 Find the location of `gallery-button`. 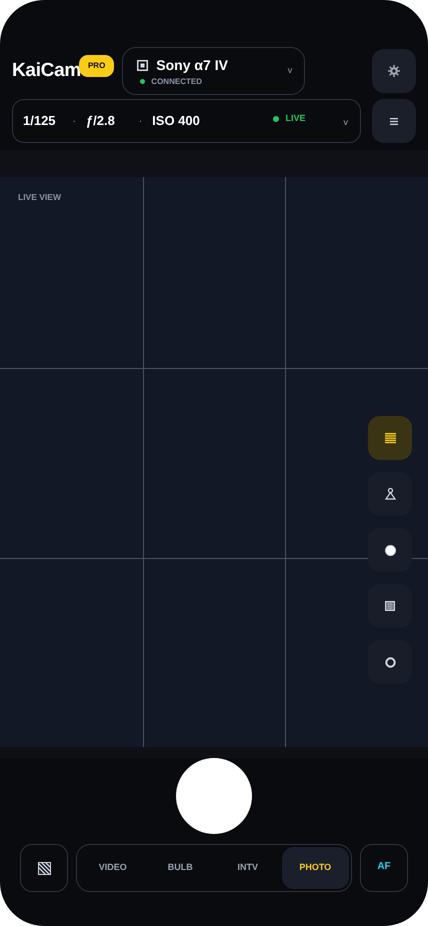

gallery-button is located at coordinates (44, 868).